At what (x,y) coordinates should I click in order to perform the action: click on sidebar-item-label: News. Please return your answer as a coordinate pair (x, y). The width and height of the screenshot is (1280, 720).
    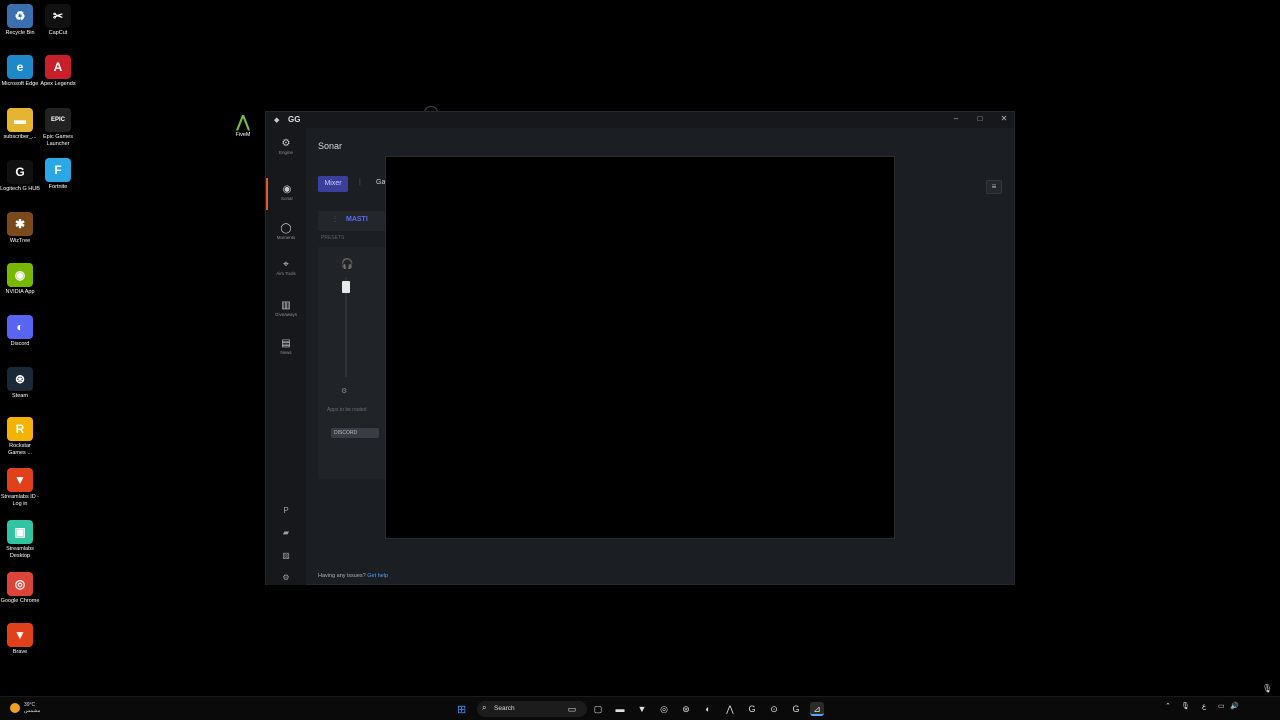
    Looking at the image, I should click on (286, 352).